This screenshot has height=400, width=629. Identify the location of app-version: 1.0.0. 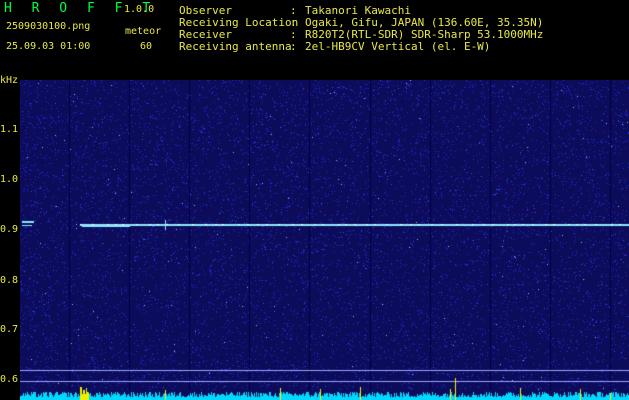
(139, 9).